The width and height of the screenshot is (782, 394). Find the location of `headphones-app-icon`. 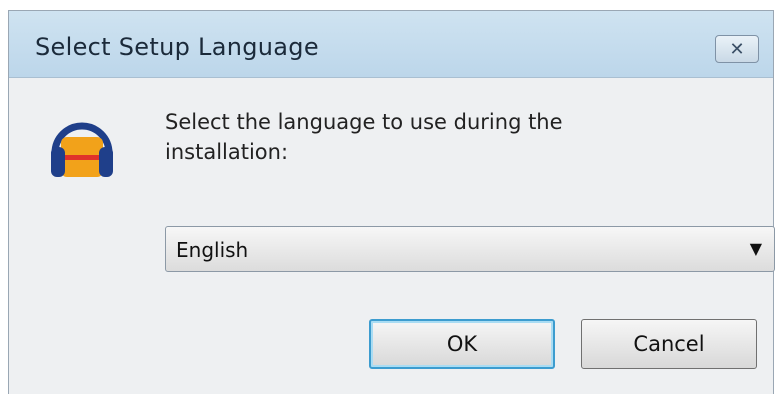

headphones-app-icon is located at coordinates (82, 149).